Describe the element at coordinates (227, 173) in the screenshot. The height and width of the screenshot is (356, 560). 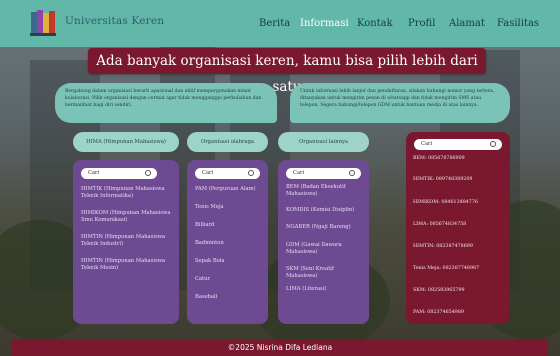
I see `search-input-olahraga: Cari` at that location.